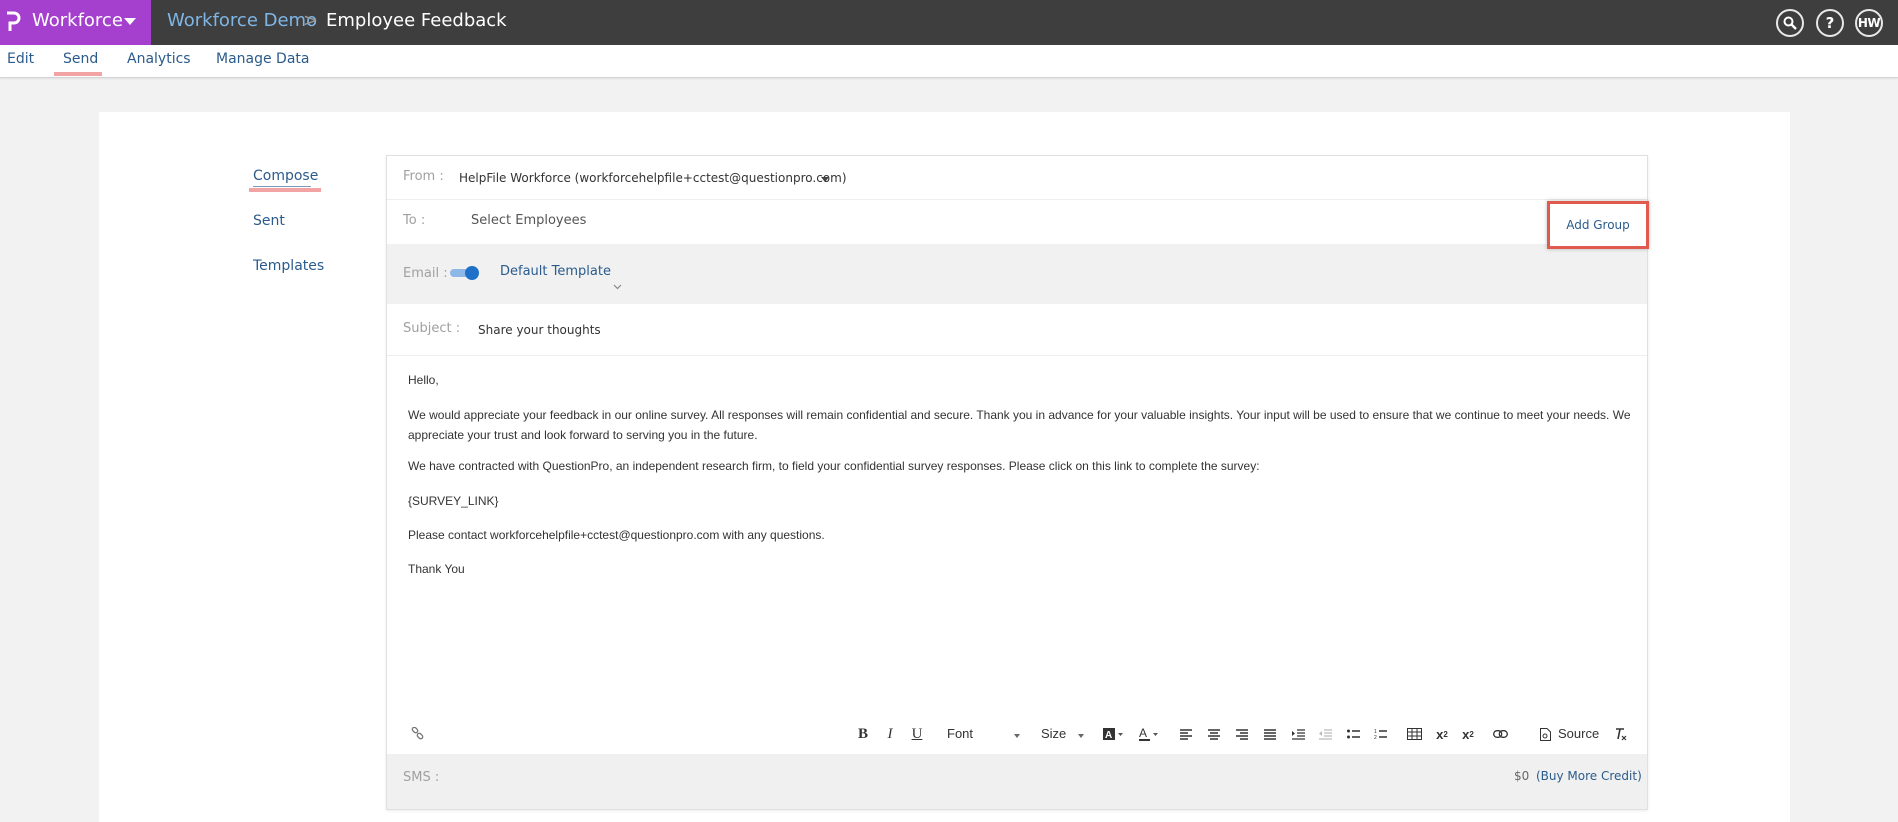 This screenshot has width=1898, height=822. What do you see at coordinates (1589, 776) in the screenshot?
I see `buy-more-credit-link: (Buy More Credit)` at bounding box center [1589, 776].